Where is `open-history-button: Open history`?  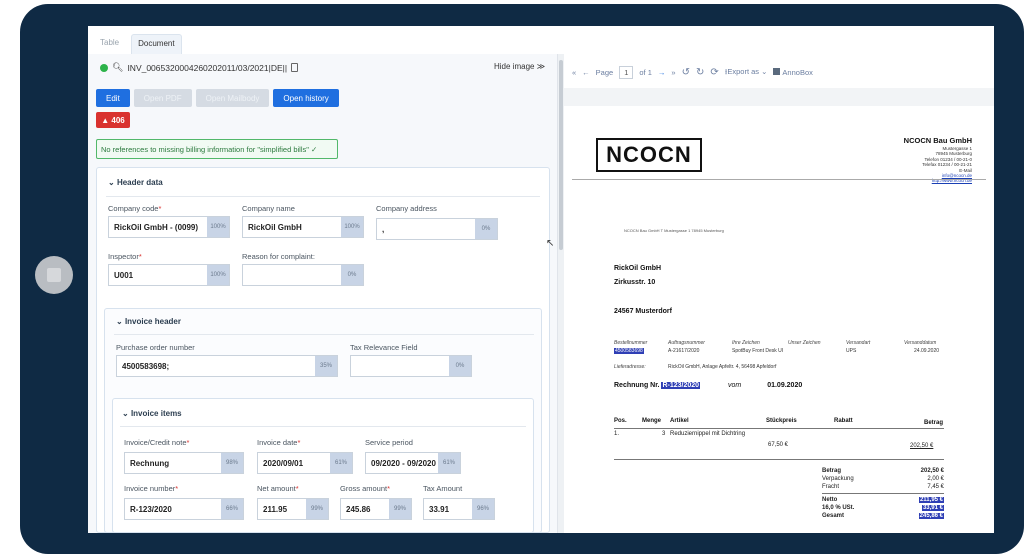
open-history-button: Open history is located at coordinates (306, 98).